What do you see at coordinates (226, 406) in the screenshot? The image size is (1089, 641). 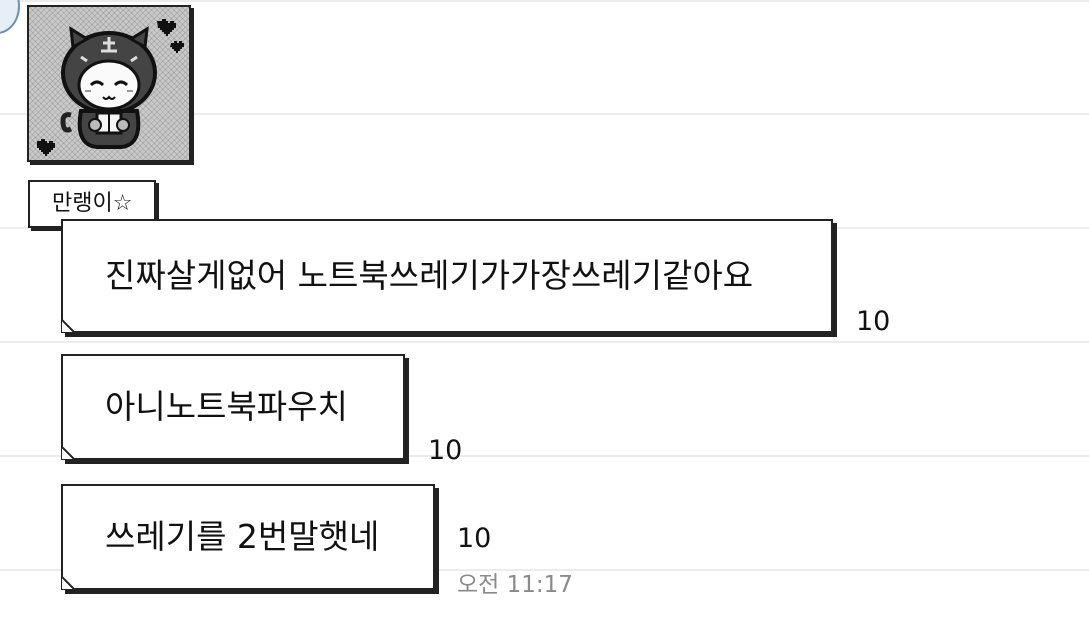 I see `message-text: 아니노트북파우치` at bounding box center [226, 406].